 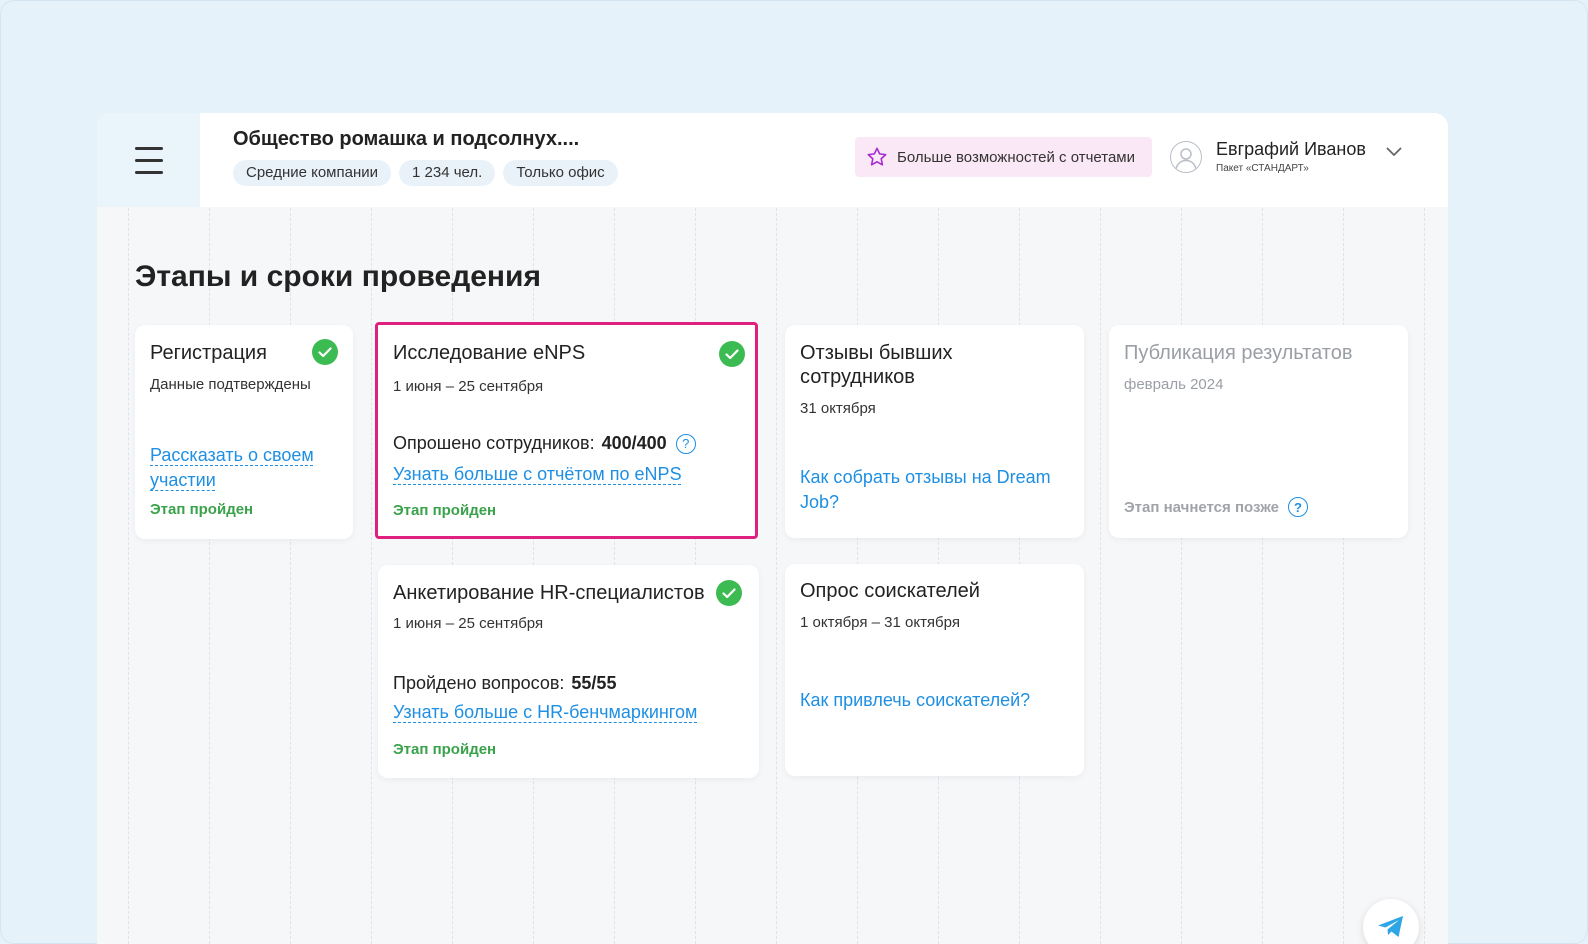 I want to click on stage-date: 31 октября, so click(x=838, y=408).